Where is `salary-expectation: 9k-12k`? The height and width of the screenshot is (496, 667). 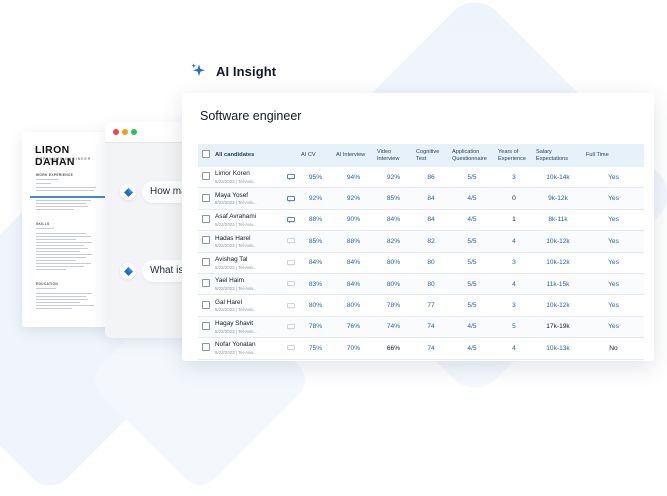 salary-expectation: 9k-12k is located at coordinates (558, 198).